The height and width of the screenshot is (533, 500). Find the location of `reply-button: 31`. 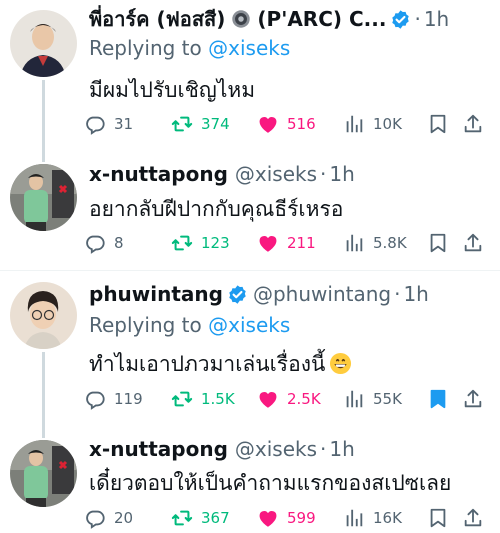

reply-button: 31 is located at coordinates (108, 124).